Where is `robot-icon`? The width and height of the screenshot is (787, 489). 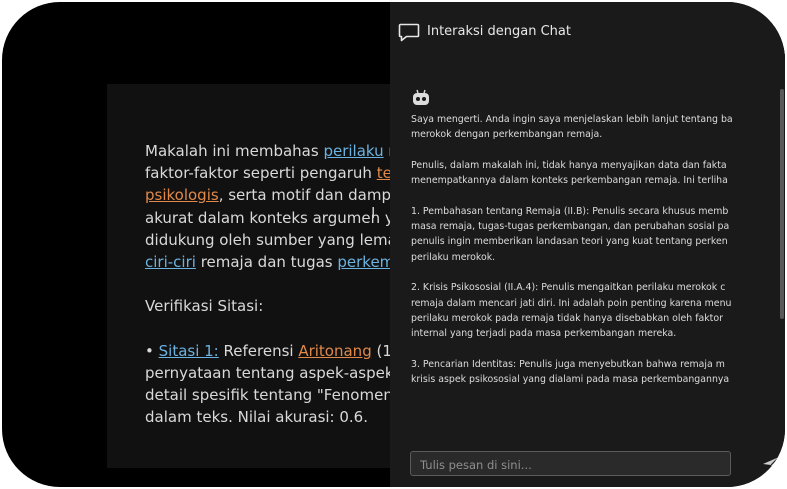 robot-icon is located at coordinates (421, 97).